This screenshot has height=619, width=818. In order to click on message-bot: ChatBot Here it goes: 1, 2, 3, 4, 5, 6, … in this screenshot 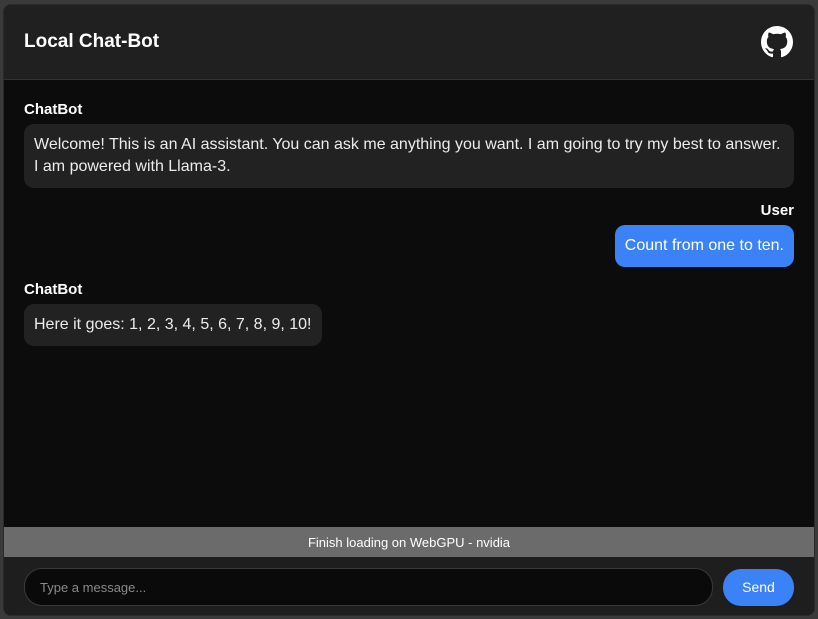, I will do `click(409, 313)`.